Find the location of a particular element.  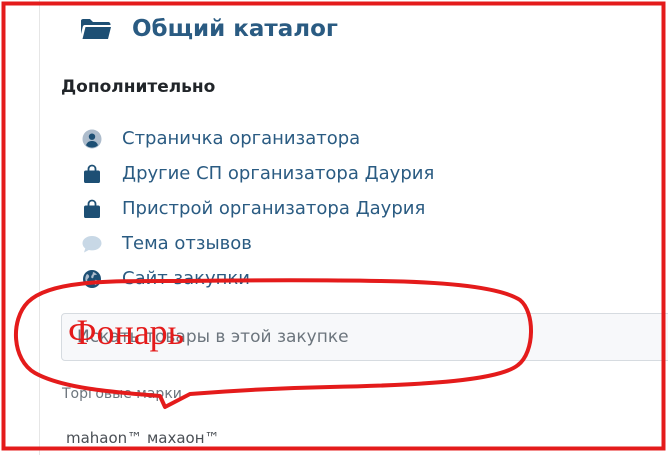

user-circle-icon is located at coordinates (92, 139).